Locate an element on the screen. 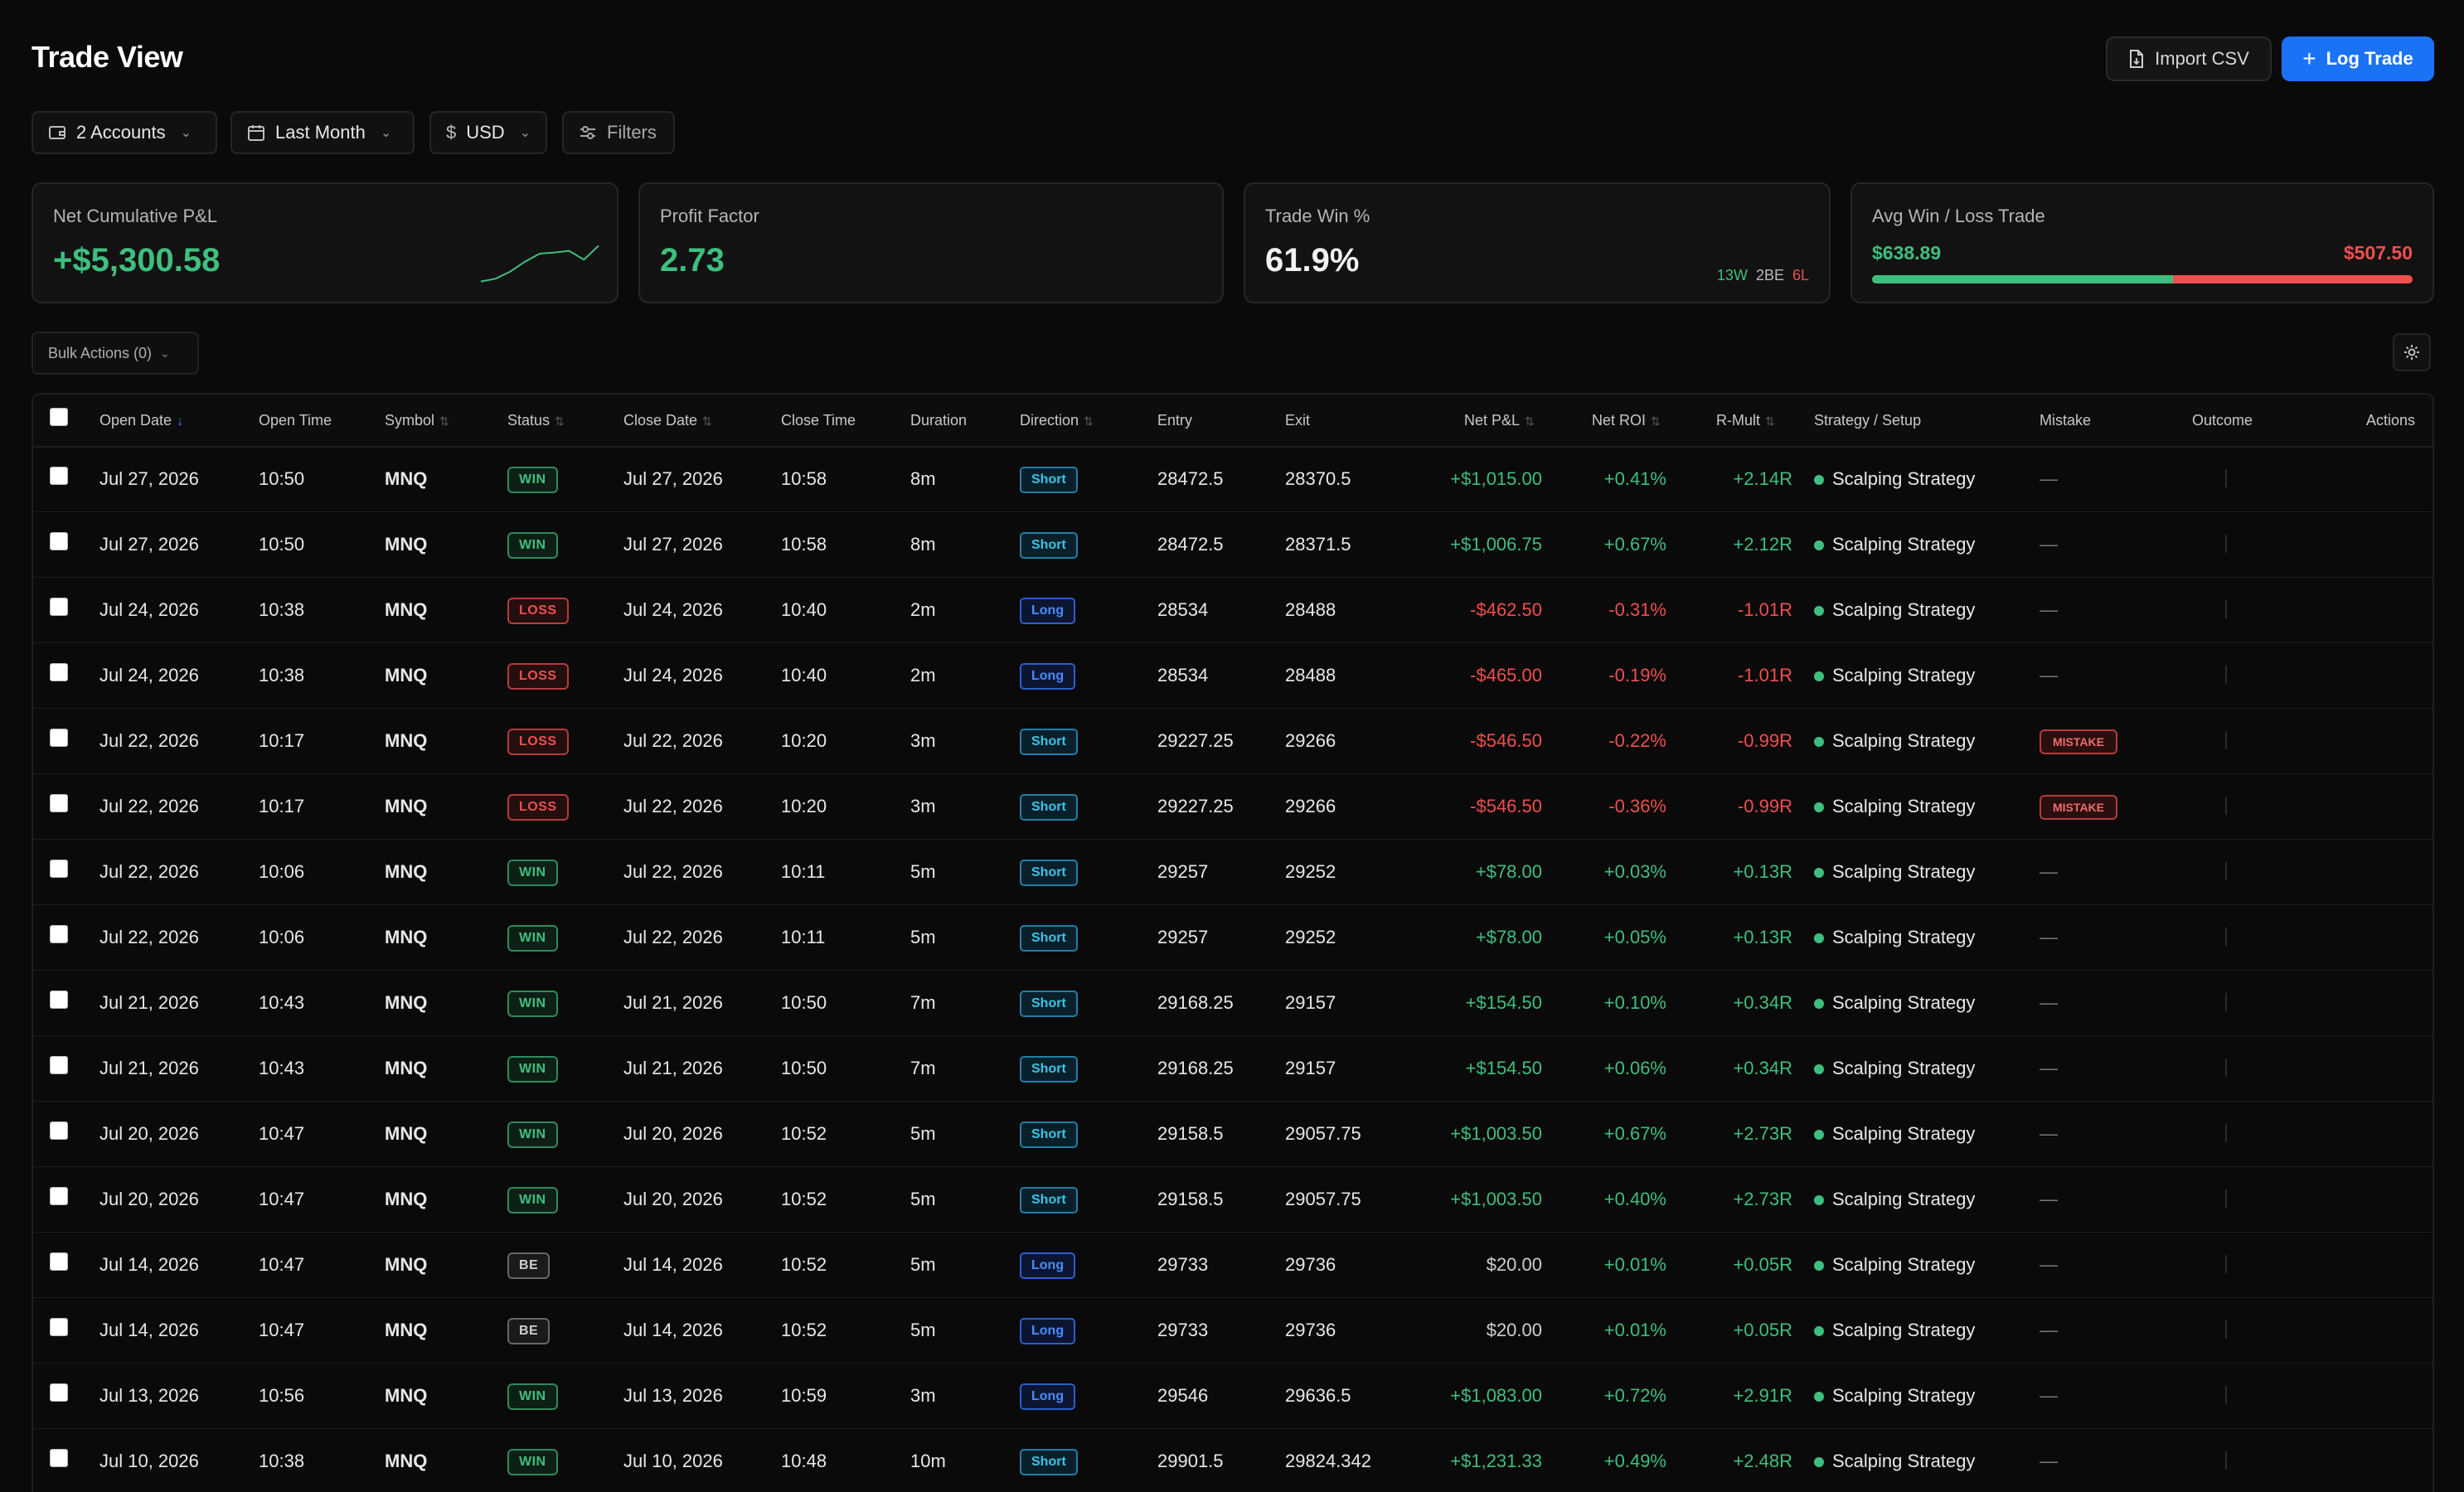 This screenshot has width=2464, height=1492. exit-cell: 29057.75 is located at coordinates (1323, 1199).